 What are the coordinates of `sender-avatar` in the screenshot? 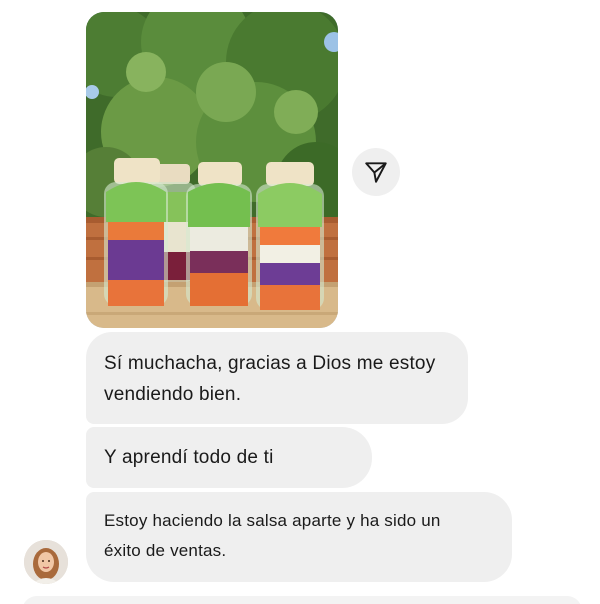 It's located at (46, 562).